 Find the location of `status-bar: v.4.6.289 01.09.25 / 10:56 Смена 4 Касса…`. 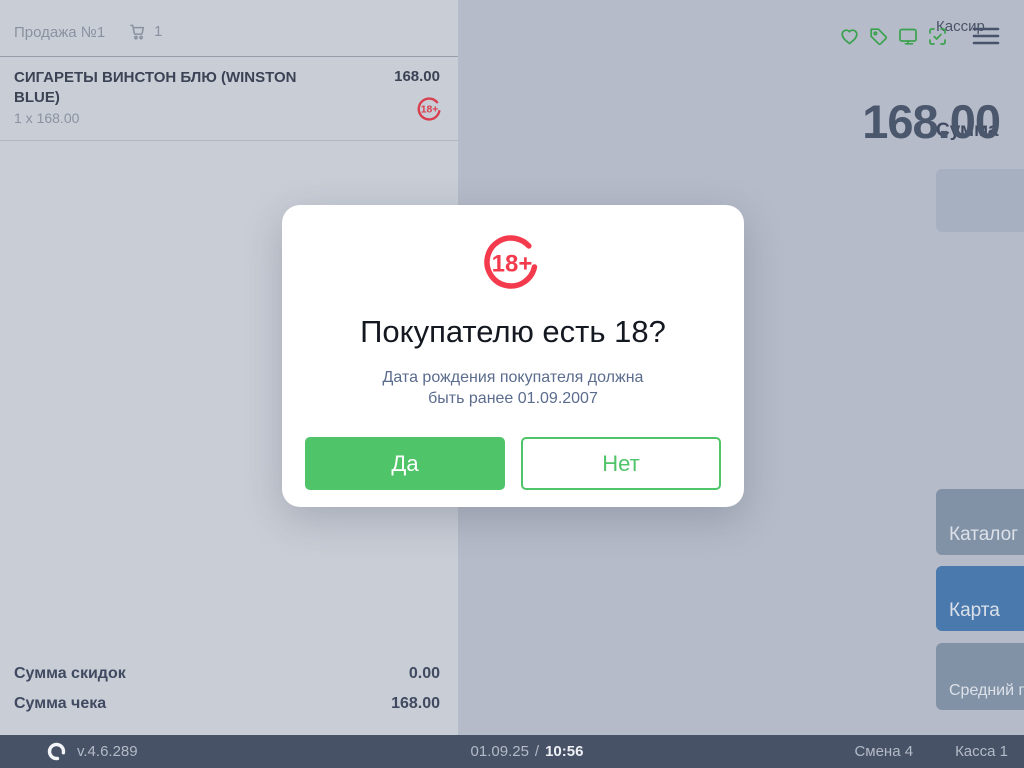

status-bar: v.4.6.289 01.09.25 / 10:56 Смена 4 Касса… is located at coordinates (512, 751).